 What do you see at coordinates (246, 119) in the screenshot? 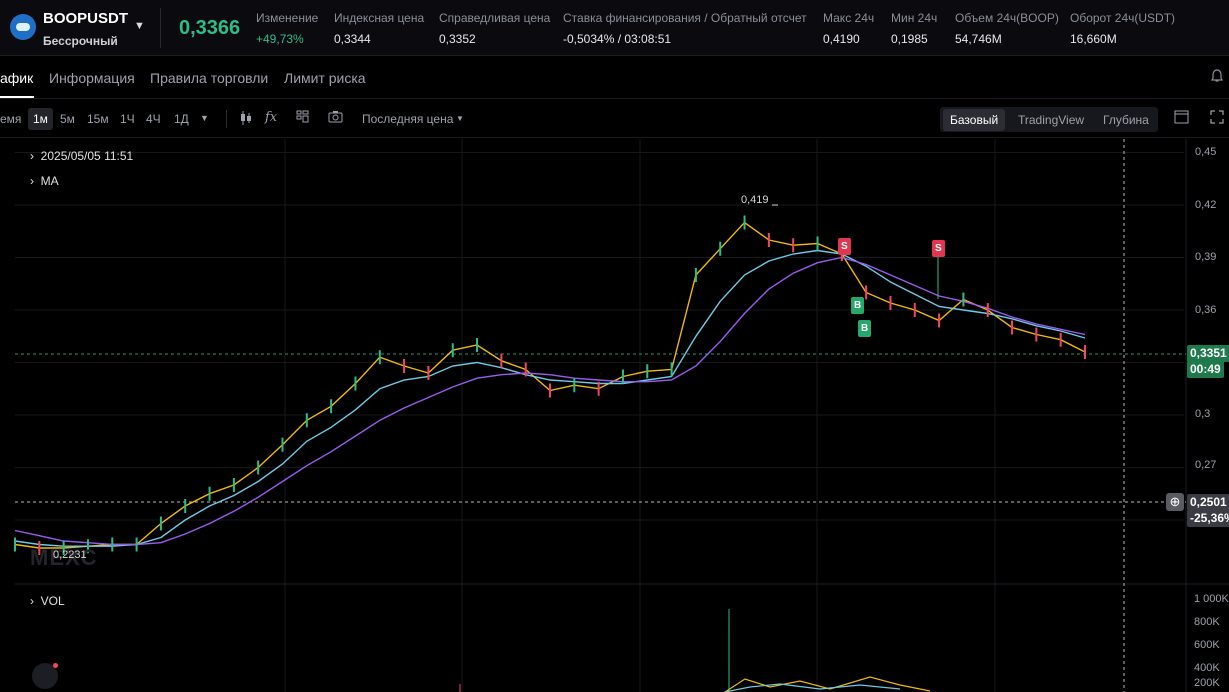
I see `candles-icon` at bounding box center [246, 119].